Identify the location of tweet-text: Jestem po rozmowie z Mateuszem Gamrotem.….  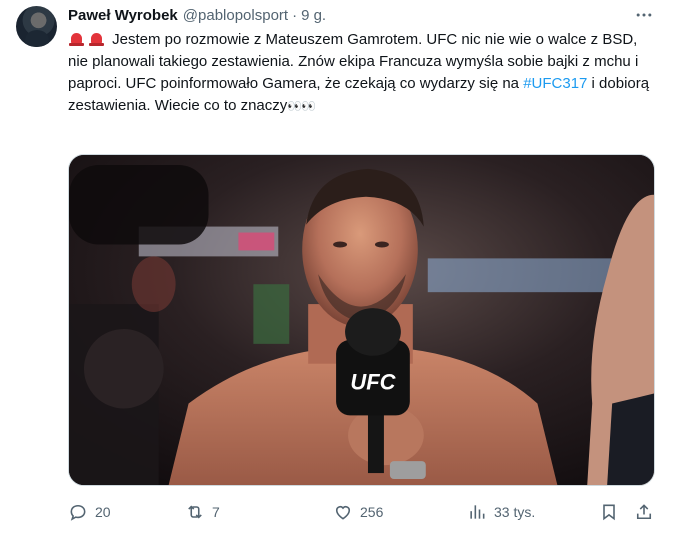
(363, 73).